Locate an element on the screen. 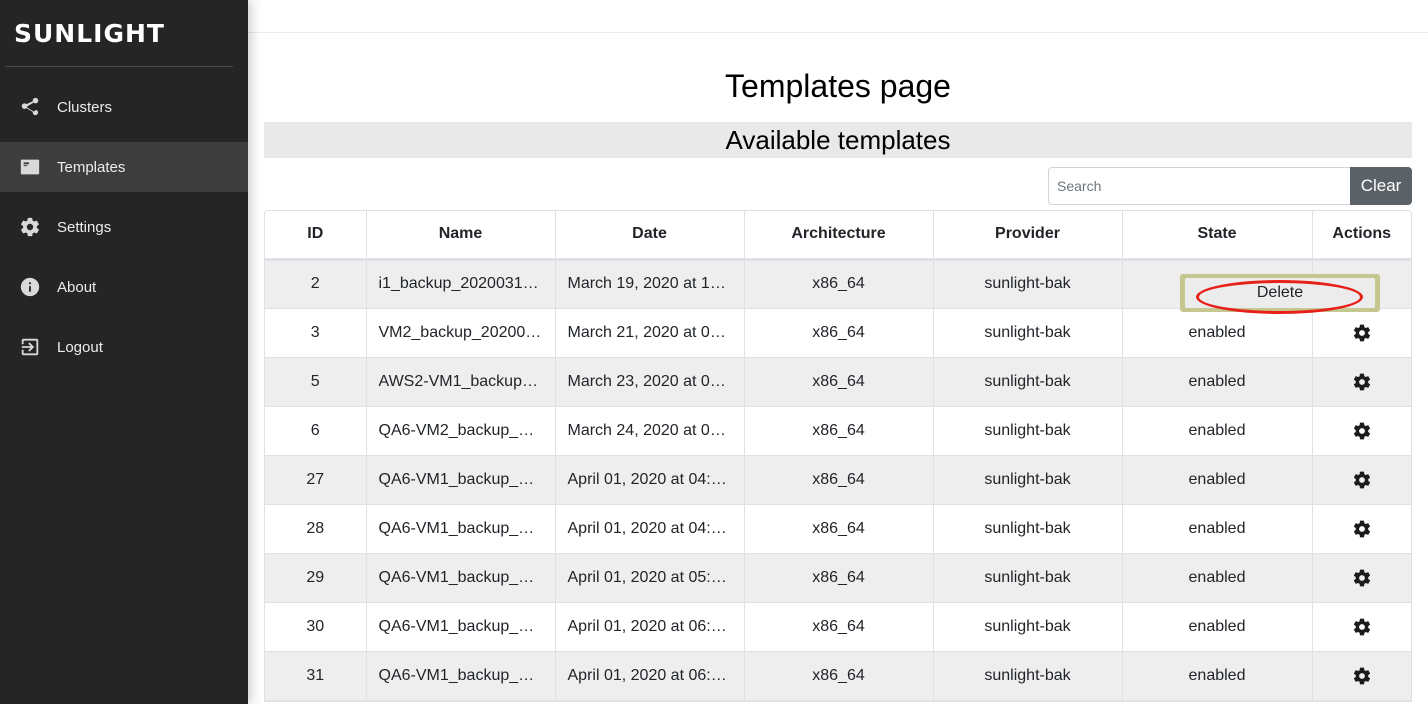 The image size is (1428, 704). search-input is located at coordinates (1199, 186).